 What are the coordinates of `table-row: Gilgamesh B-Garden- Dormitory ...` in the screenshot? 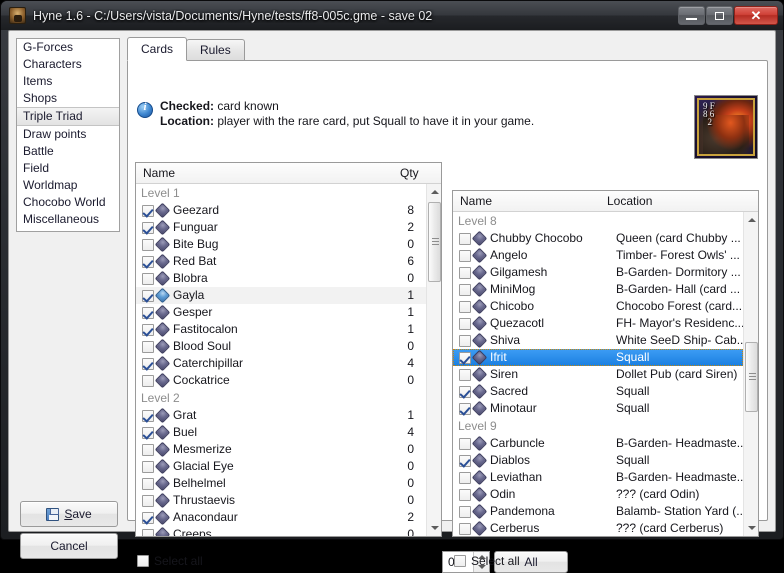 It's located at (598, 272).